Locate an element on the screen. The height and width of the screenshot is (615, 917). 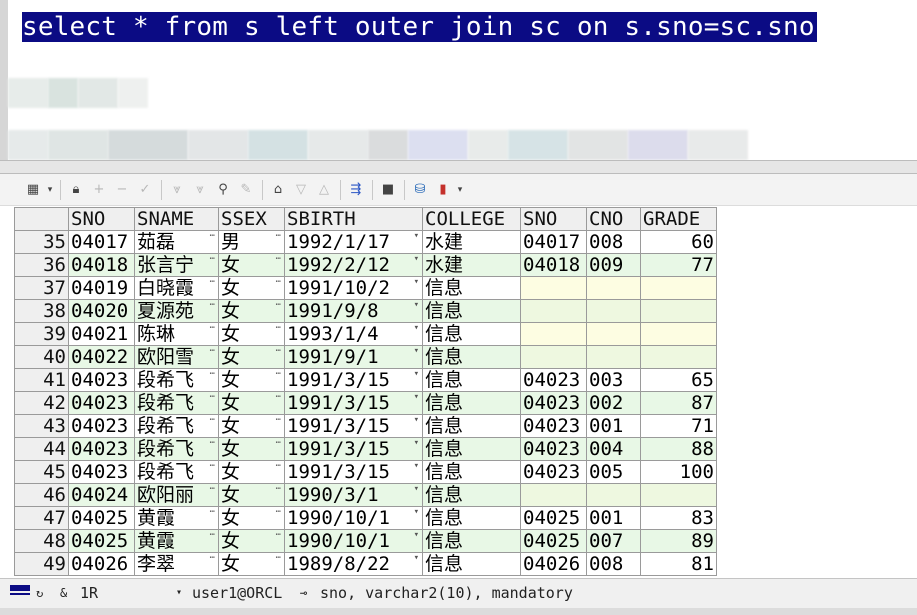
cell-sbirth: 1992/1/17 ▾ is located at coordinates (353, 242).